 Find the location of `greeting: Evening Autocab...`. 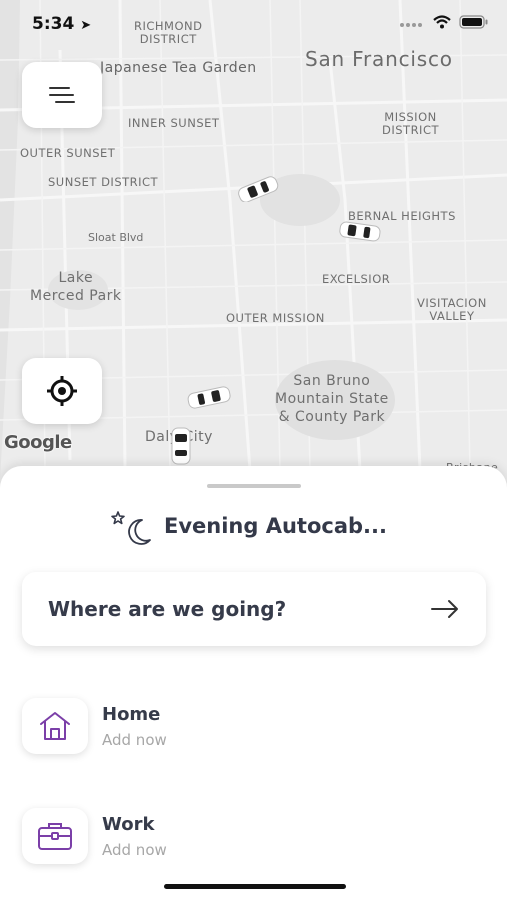

greeting: Evening Autocab... is located at coordinates (248, 526).